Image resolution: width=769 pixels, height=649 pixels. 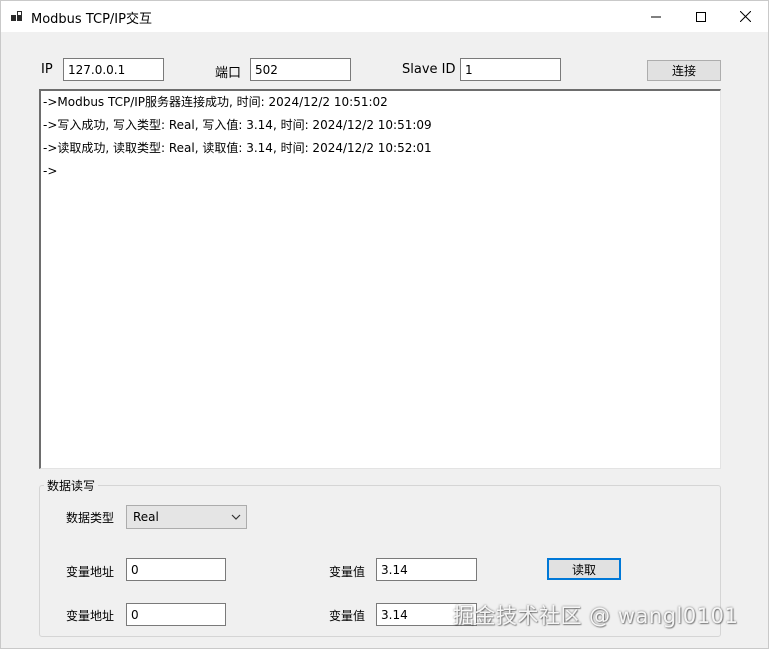 What do you see at coordinates (186, 517) in the screenshot?
I see `data-type-select: Real` at bounding box center [186, 517].